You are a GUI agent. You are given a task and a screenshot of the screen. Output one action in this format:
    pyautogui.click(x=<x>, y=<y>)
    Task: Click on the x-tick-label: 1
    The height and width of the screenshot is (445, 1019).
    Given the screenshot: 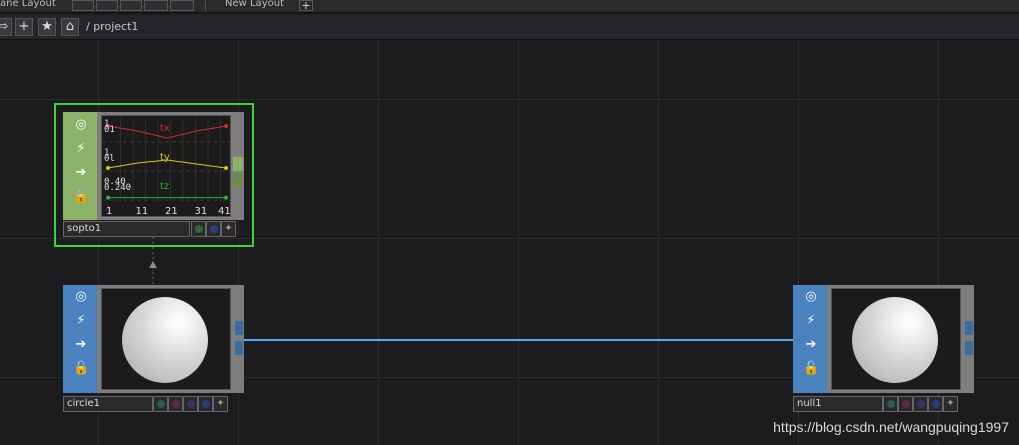 What is the action you would take?
    pyautogui.click(x=109, y=211)
    